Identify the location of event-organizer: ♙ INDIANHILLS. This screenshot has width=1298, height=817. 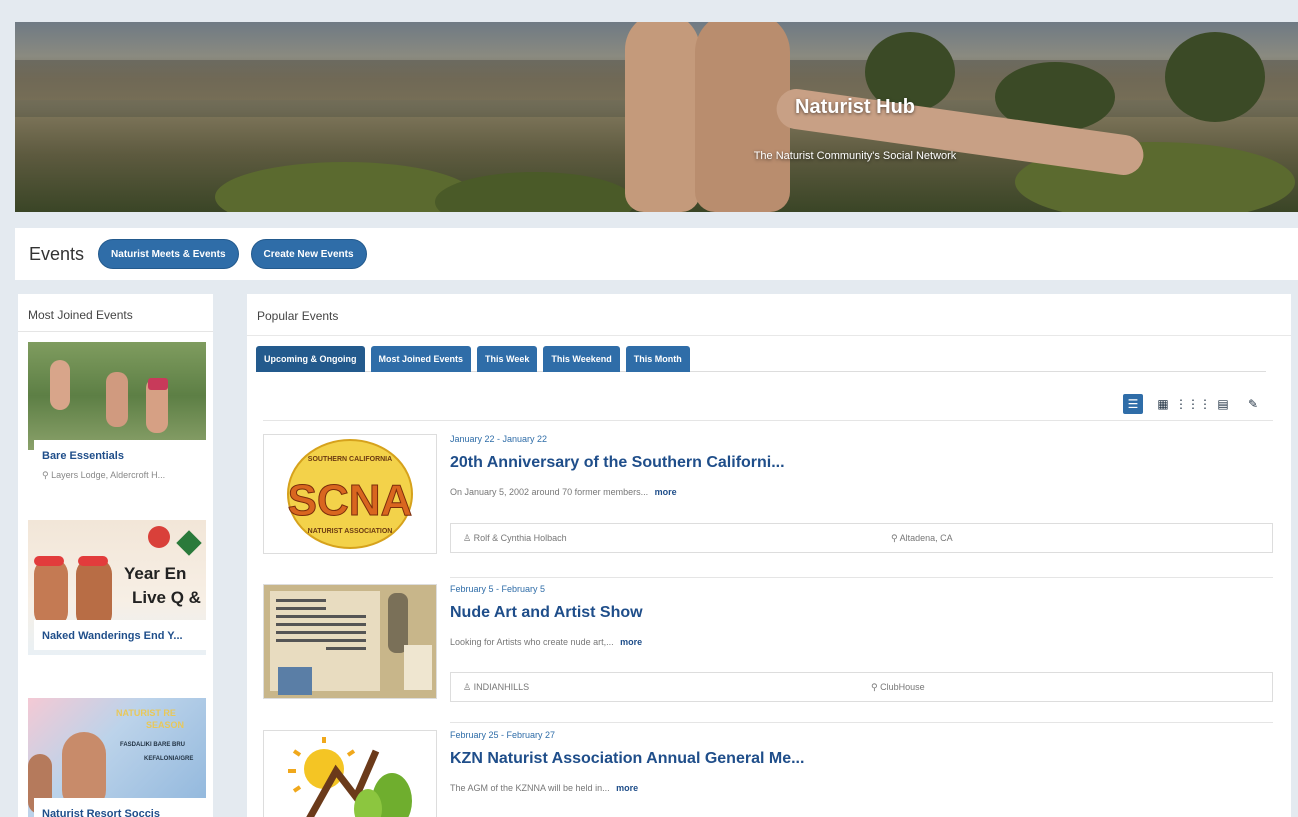
(661, 687).